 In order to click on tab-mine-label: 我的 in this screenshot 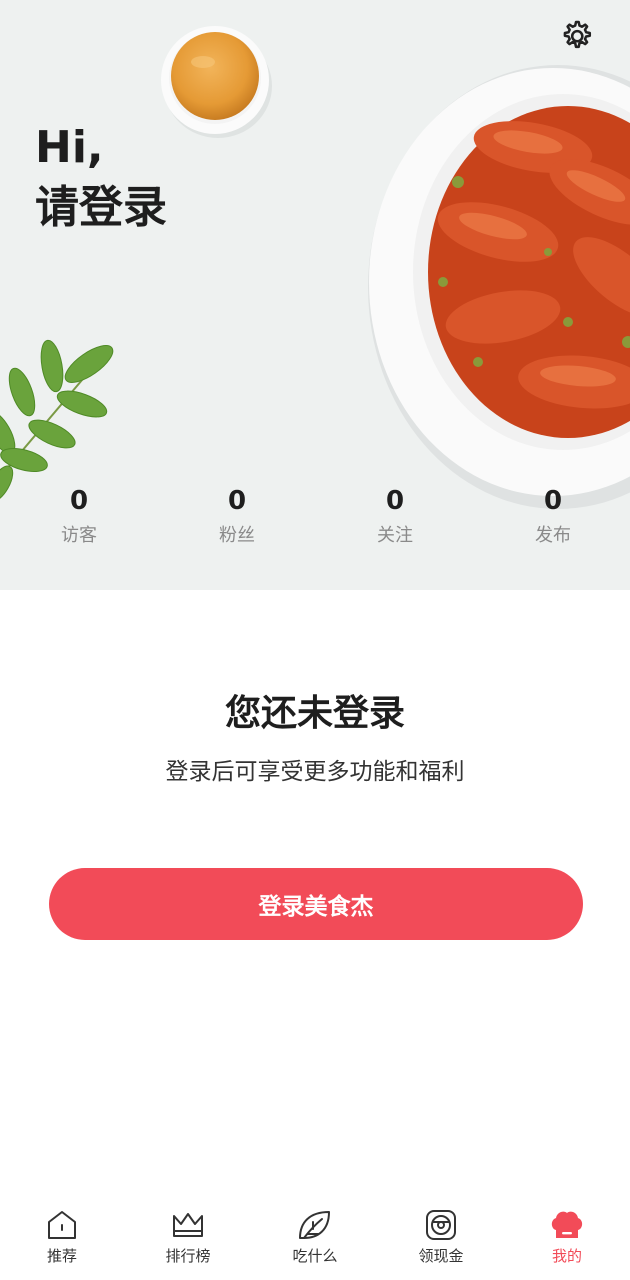, I will do `click(566, 1256)`.